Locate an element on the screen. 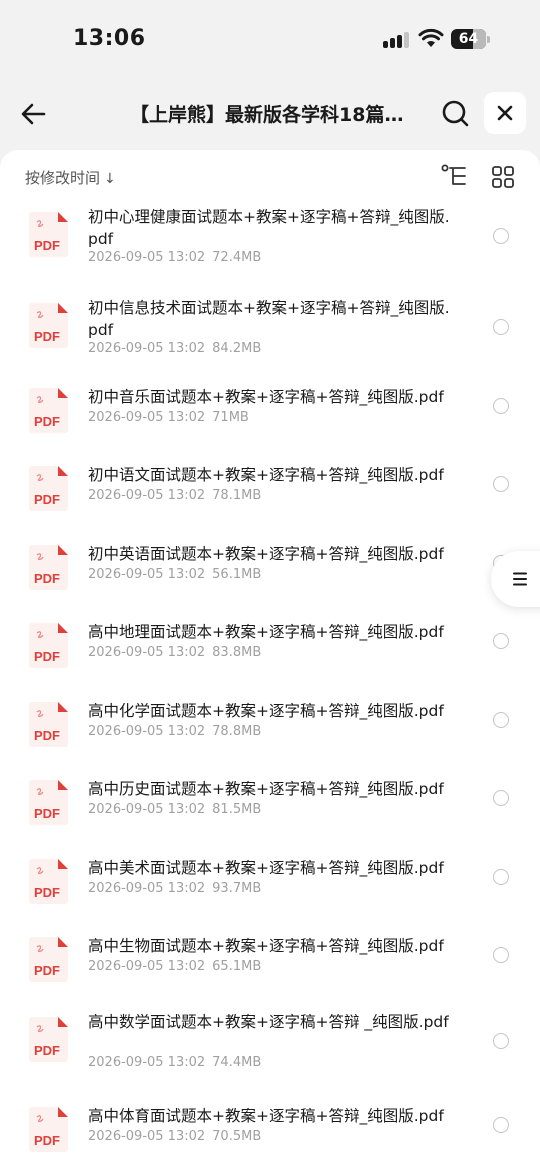 This screenshot has height=1173, width=540. status-time: 13:06 is located at coordinates (109, 38).